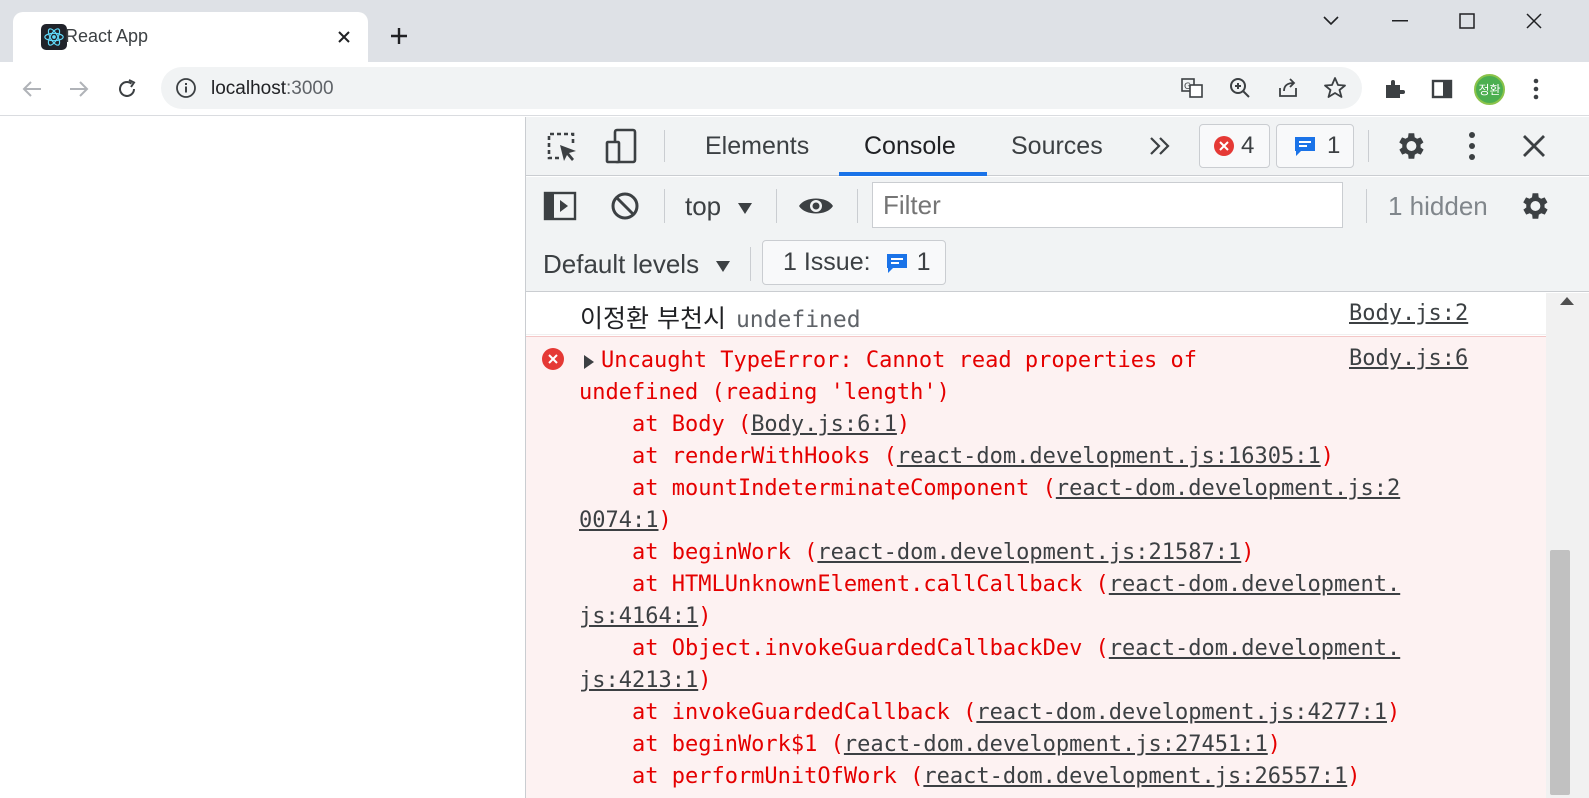  I want to click on stack-source-link: react-dom.development.js:4277:1, so click(1181, 712).